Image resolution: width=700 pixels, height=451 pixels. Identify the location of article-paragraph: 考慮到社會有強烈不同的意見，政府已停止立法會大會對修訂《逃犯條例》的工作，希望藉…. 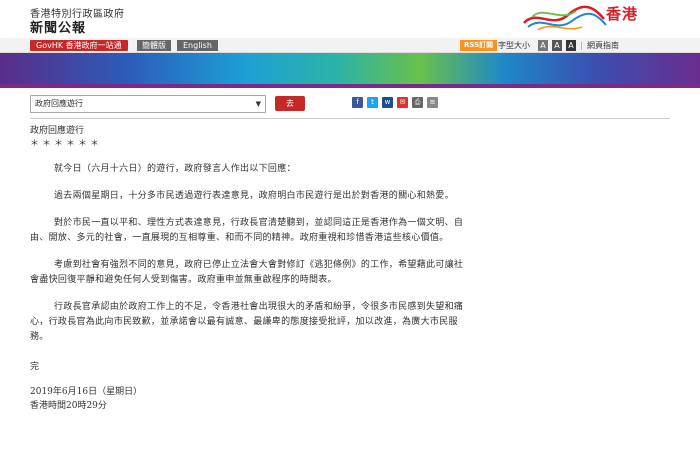
(247, 272).